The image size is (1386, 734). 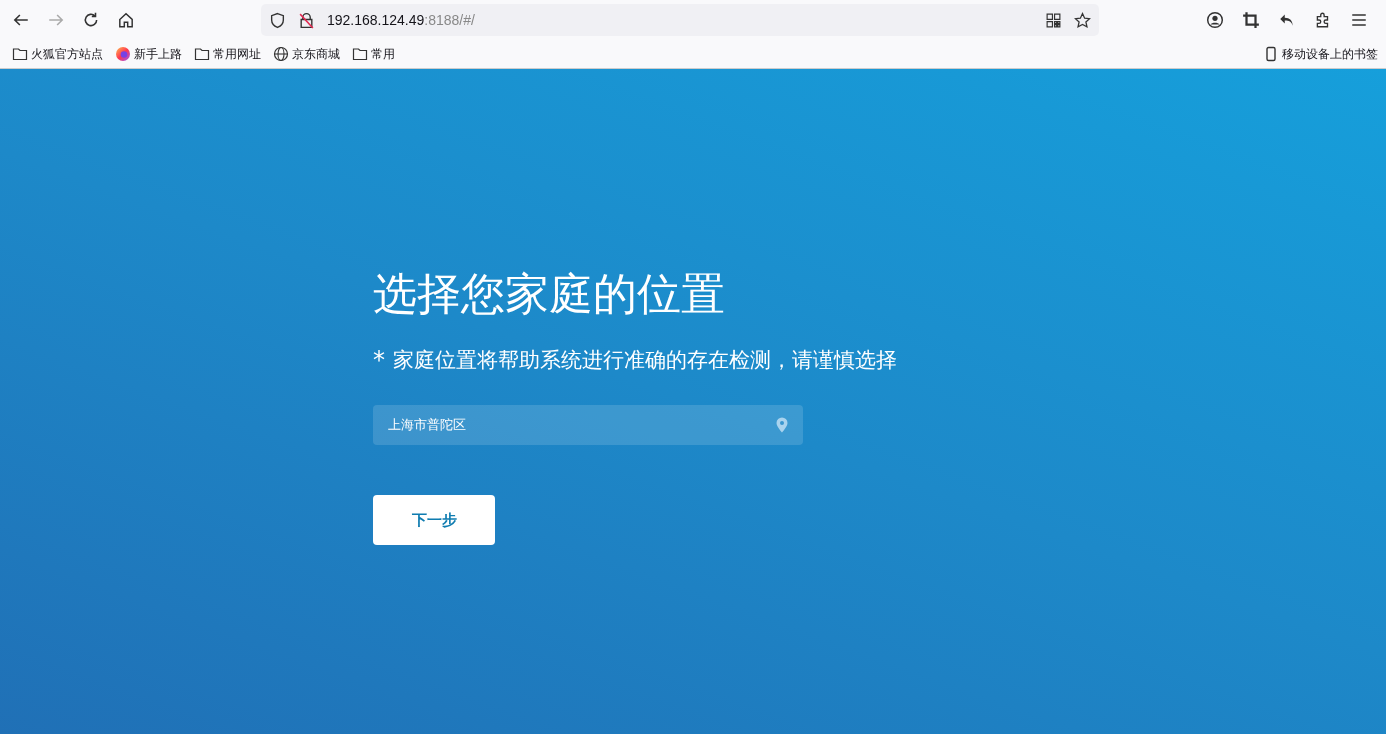 What do you see at coordinates (1251, 20) in the screenshot?
I see `crop-icon` at bounding box center [1251, 20].